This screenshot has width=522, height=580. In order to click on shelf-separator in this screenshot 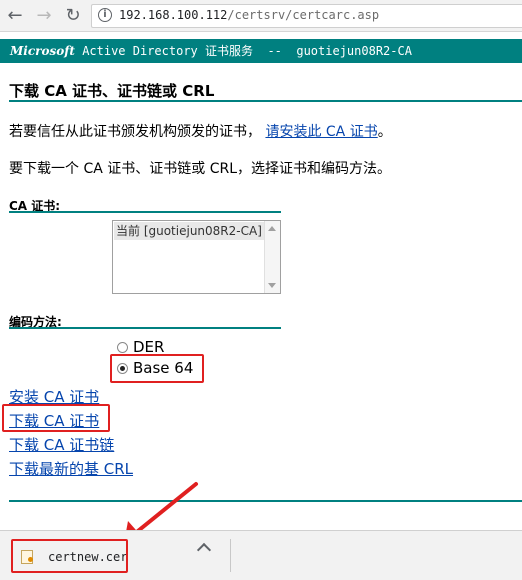, I will do `click(230, 555)`.